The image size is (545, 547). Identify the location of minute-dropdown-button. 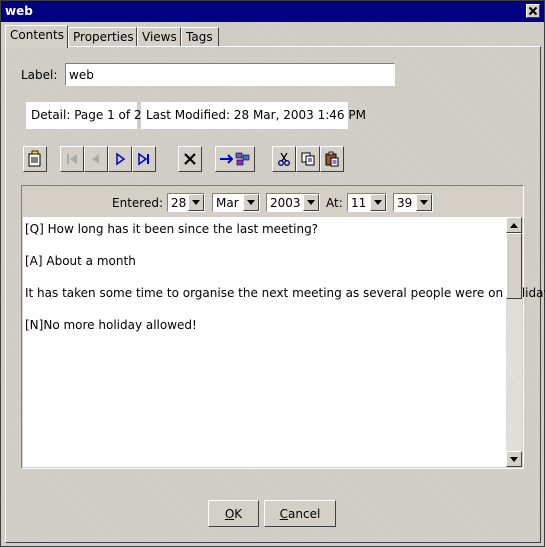
(424, 202).